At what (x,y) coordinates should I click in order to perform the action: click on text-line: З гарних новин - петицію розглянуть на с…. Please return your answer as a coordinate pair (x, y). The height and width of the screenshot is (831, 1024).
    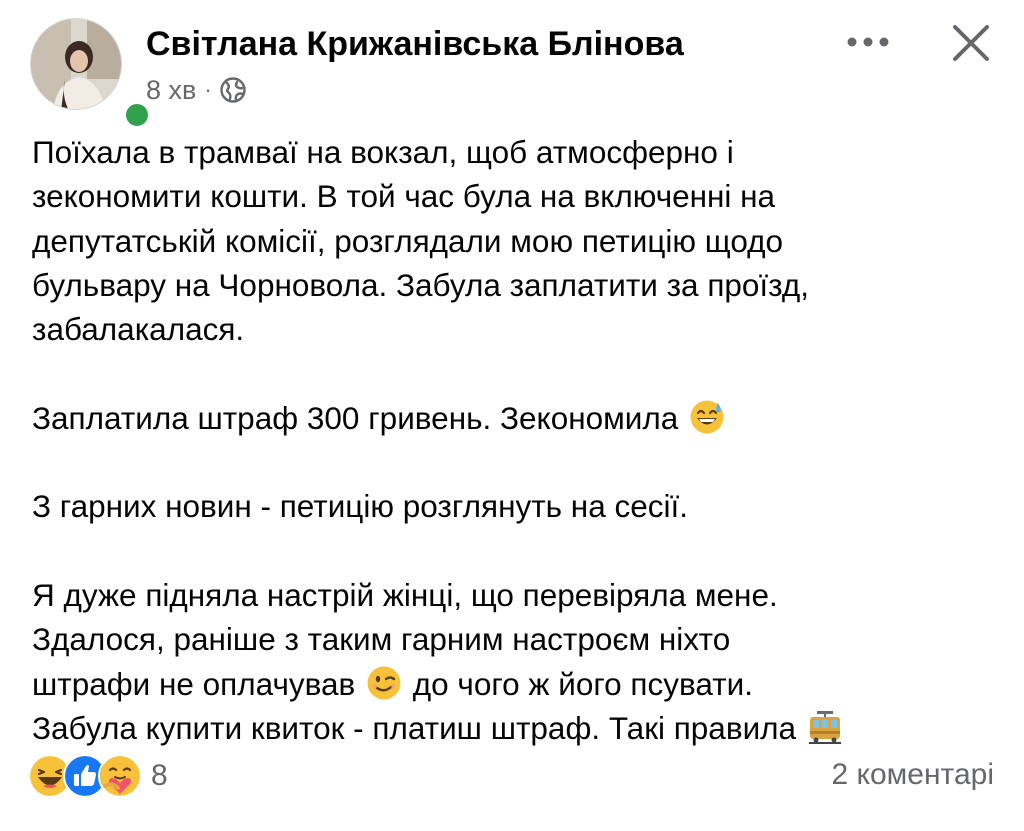
    Looking at the image, I should click on (360, 506).